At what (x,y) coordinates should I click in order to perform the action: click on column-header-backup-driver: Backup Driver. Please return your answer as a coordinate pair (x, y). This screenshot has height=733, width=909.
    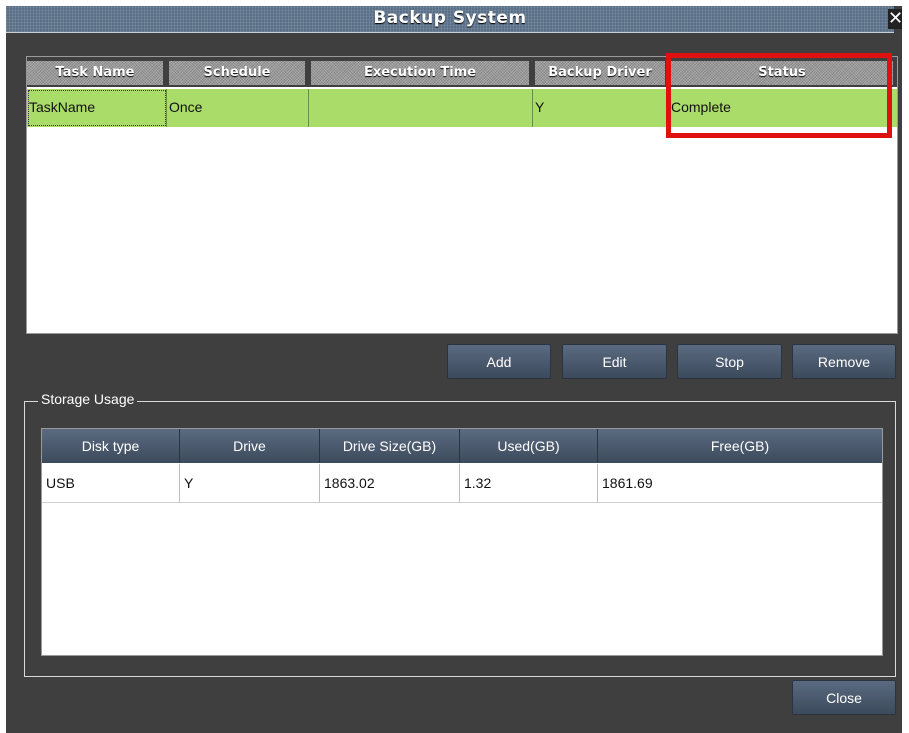
    Looking at the image, I should click on (600, 73).